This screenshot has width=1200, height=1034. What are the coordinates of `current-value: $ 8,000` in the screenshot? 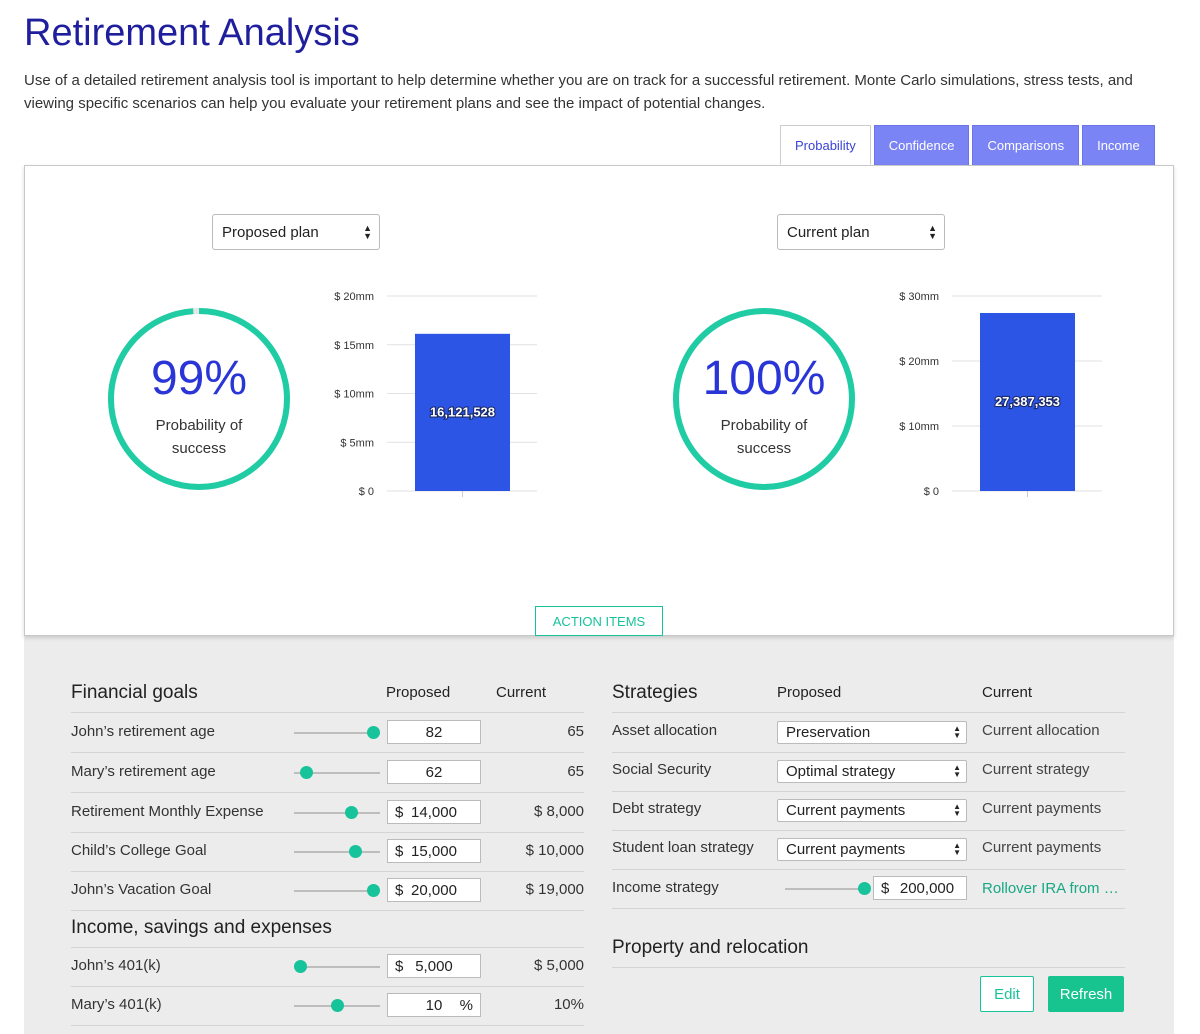 It's located at (558, 811).